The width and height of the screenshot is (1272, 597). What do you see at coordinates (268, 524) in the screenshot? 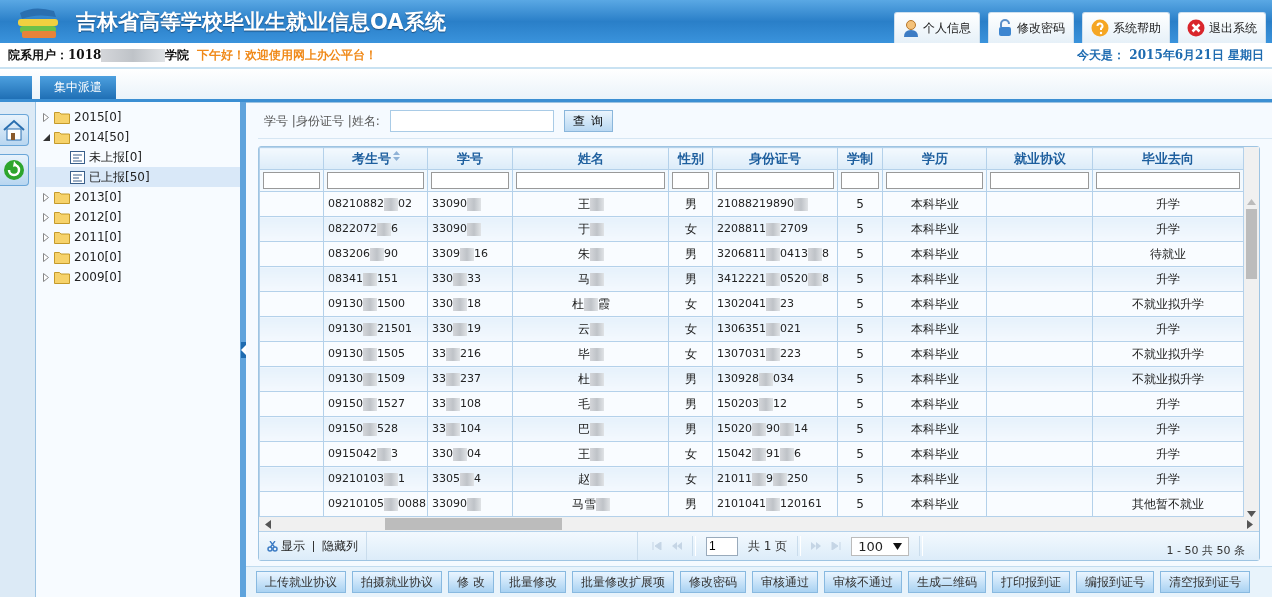
I see `scroll-left-icon` at bounding box center [268, 524].